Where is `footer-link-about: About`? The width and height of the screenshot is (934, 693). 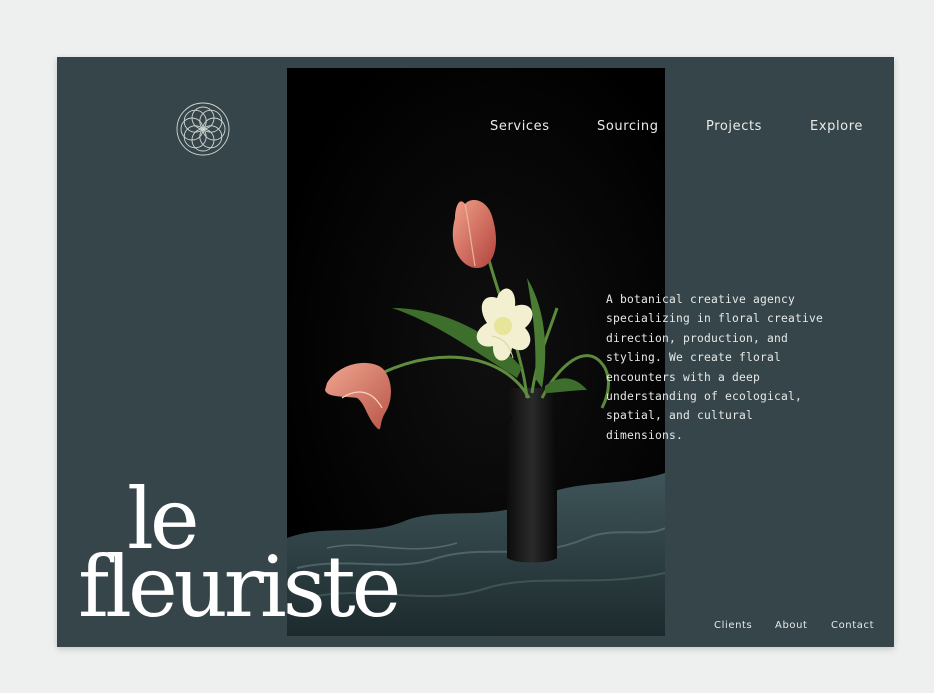 footer-link-about: About is located at coordinates (791, 625).